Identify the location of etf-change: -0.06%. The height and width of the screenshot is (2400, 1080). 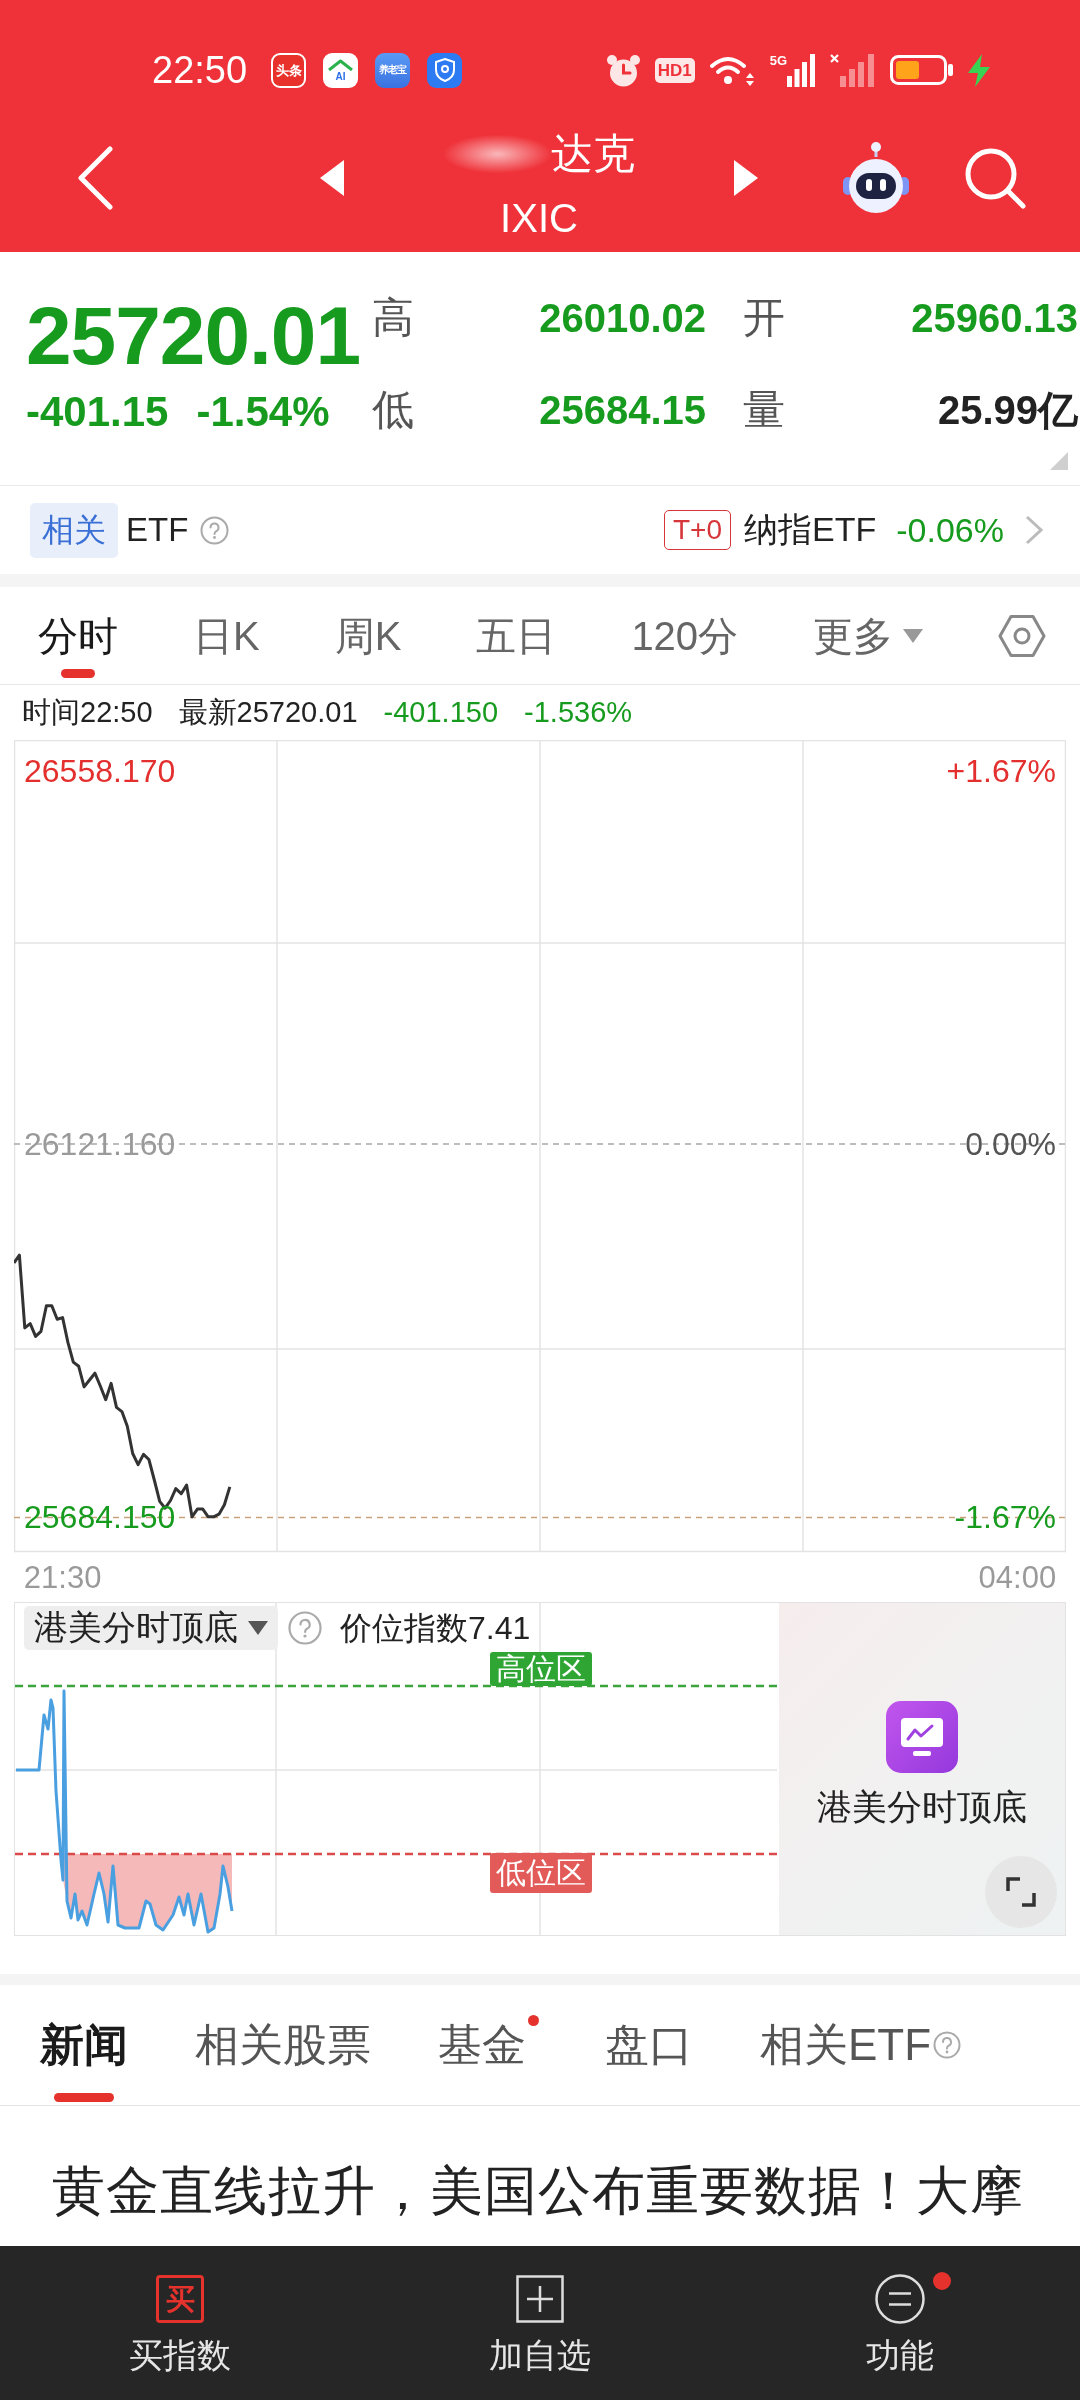
(950, 530).